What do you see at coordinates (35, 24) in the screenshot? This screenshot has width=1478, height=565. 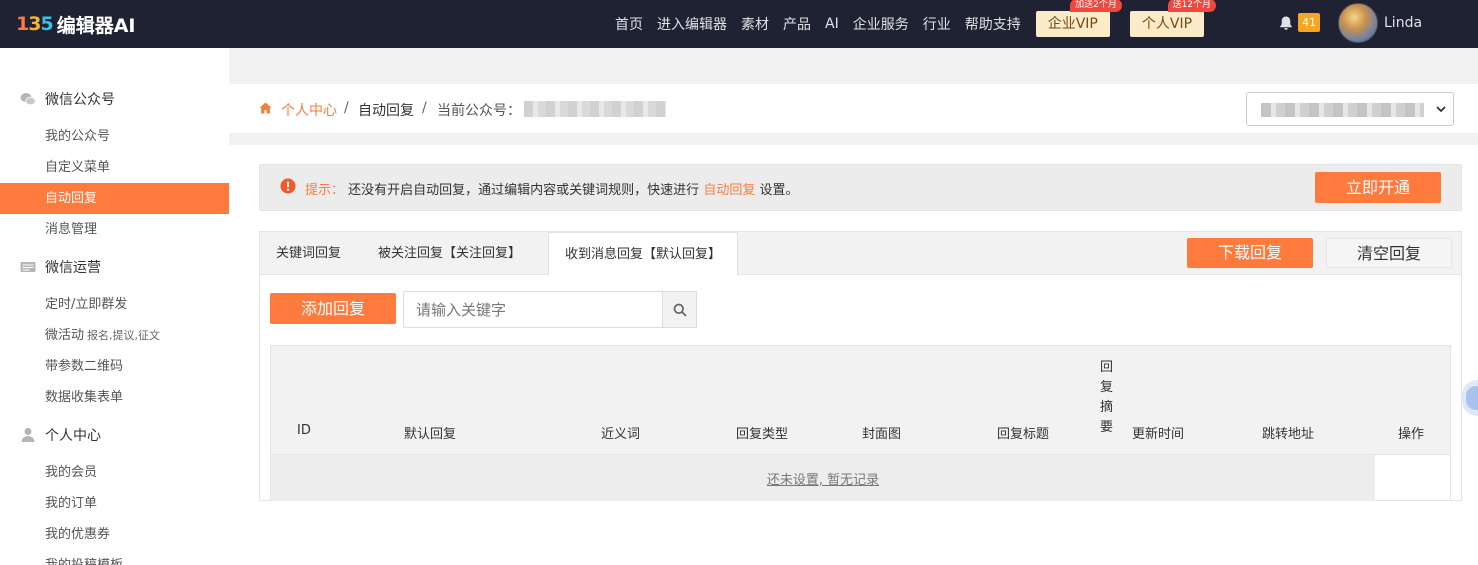 I see `logo-mark: 135` at bounding box center [35, 24].